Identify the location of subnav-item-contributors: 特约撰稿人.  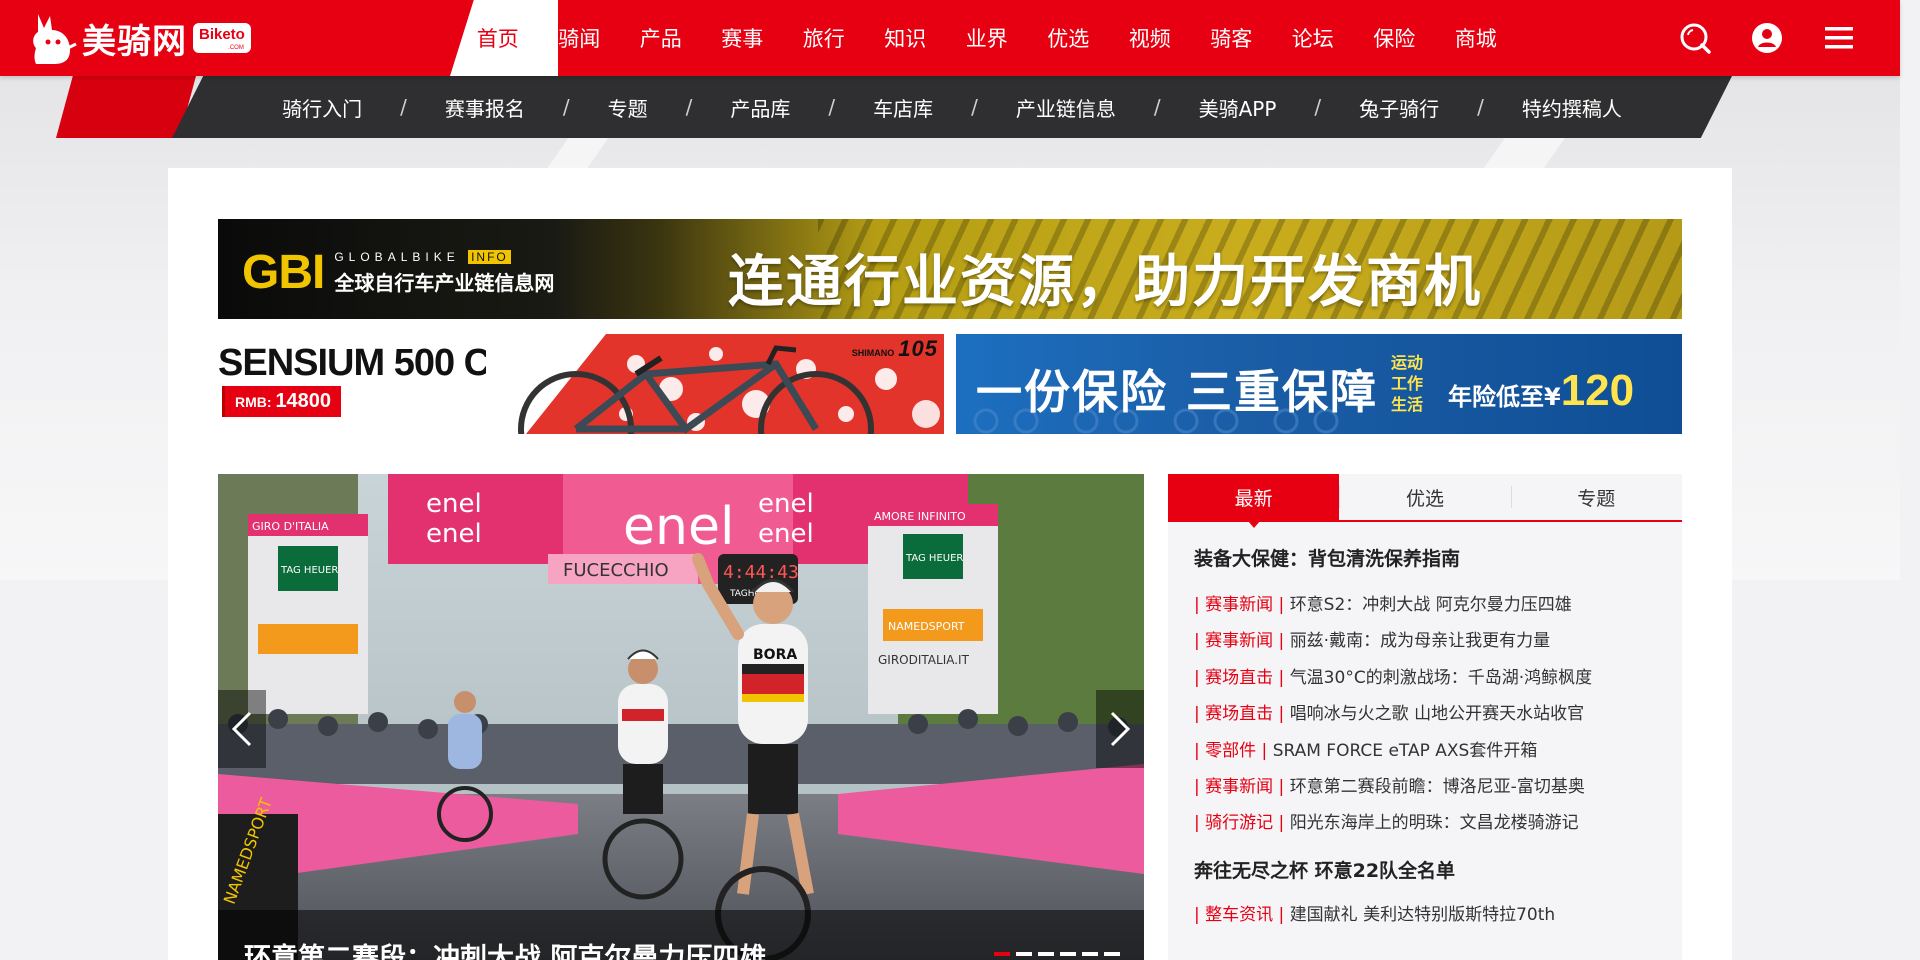
(1572, 107).